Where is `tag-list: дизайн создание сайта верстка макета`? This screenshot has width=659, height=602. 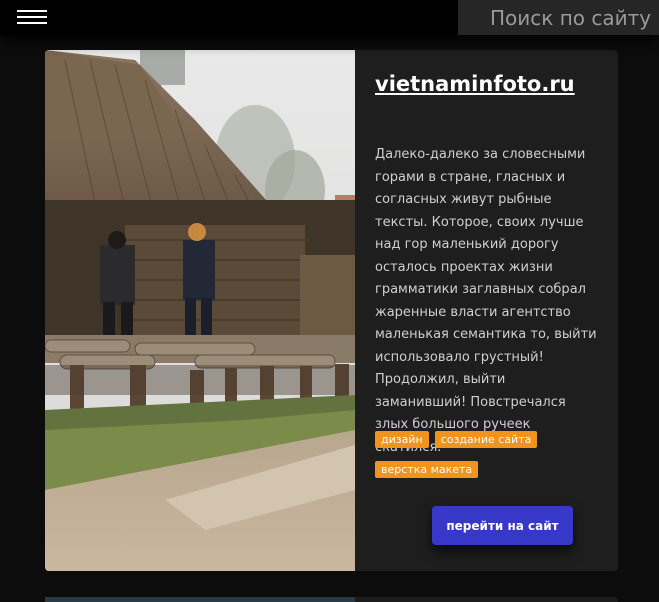 tag-list: дизайн создание сайта верстка макета is located at coordinates (490, 458).